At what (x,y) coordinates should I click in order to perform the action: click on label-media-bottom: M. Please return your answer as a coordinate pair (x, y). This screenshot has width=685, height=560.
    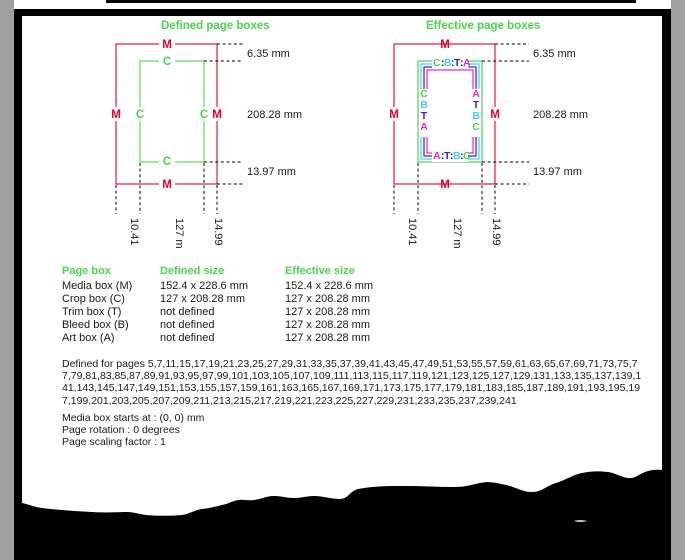
    Looking at the image, I should click on (167, 185).